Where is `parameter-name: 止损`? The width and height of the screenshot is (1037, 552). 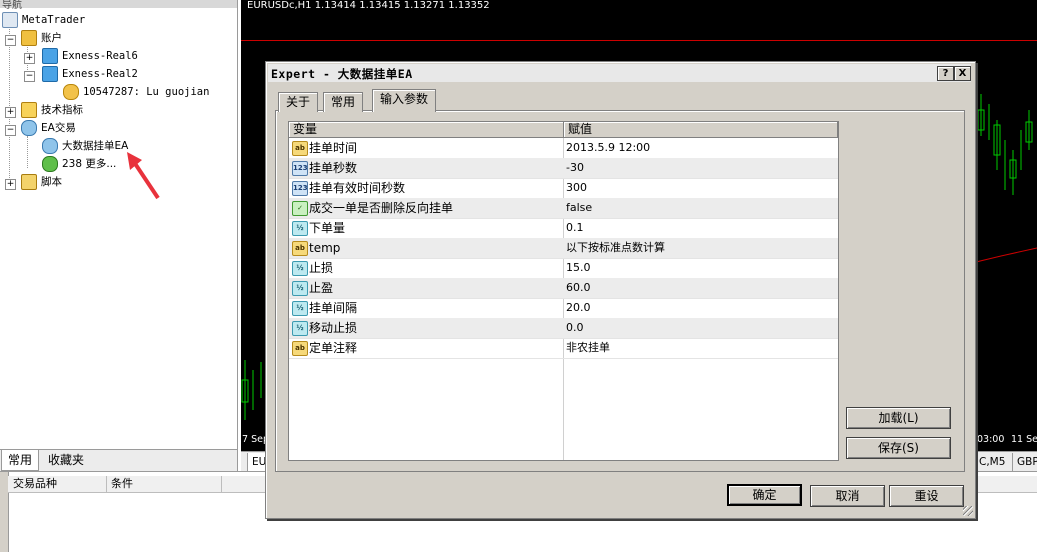
parameter-name: 止损 is located at coordinates (321, 268).